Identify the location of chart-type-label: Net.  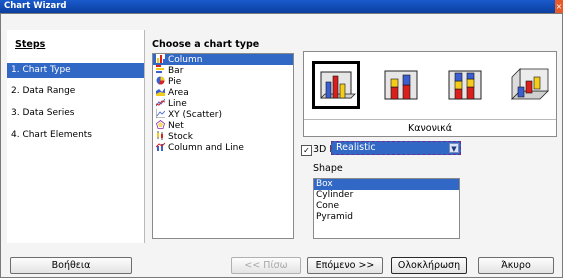
(176, 126).